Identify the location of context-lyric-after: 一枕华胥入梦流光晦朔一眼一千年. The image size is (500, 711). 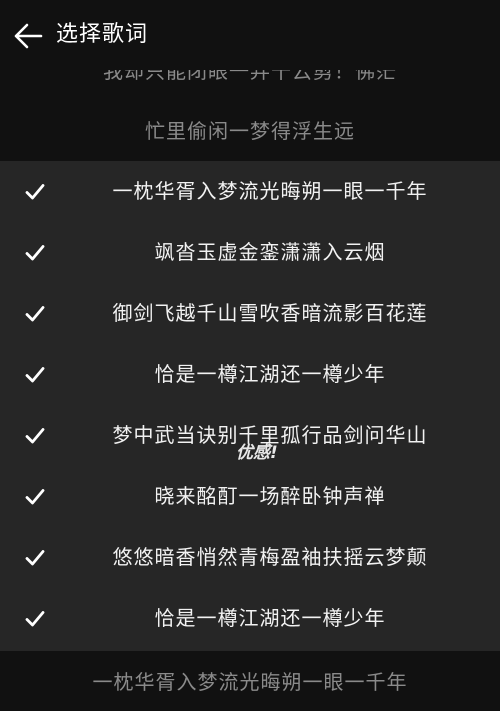
(250, 682).